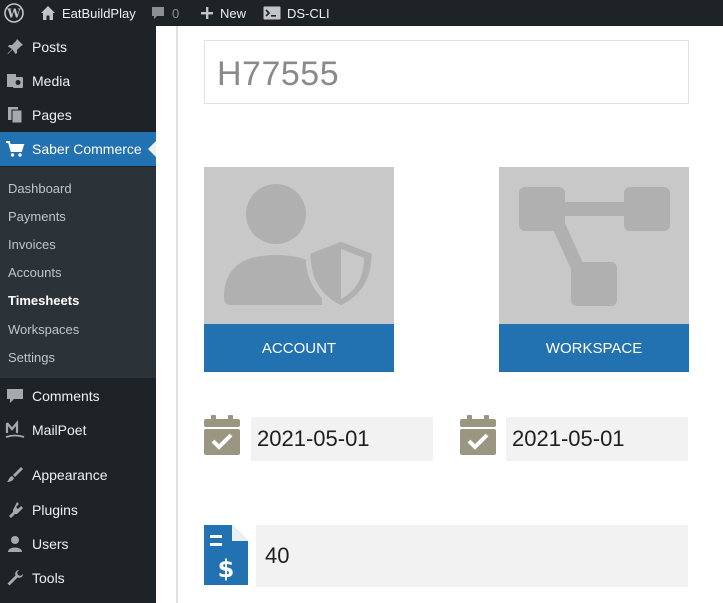 The height and width of the screenshot is (603, 723). I want to click on workspace-card-image, so click(594, 245).